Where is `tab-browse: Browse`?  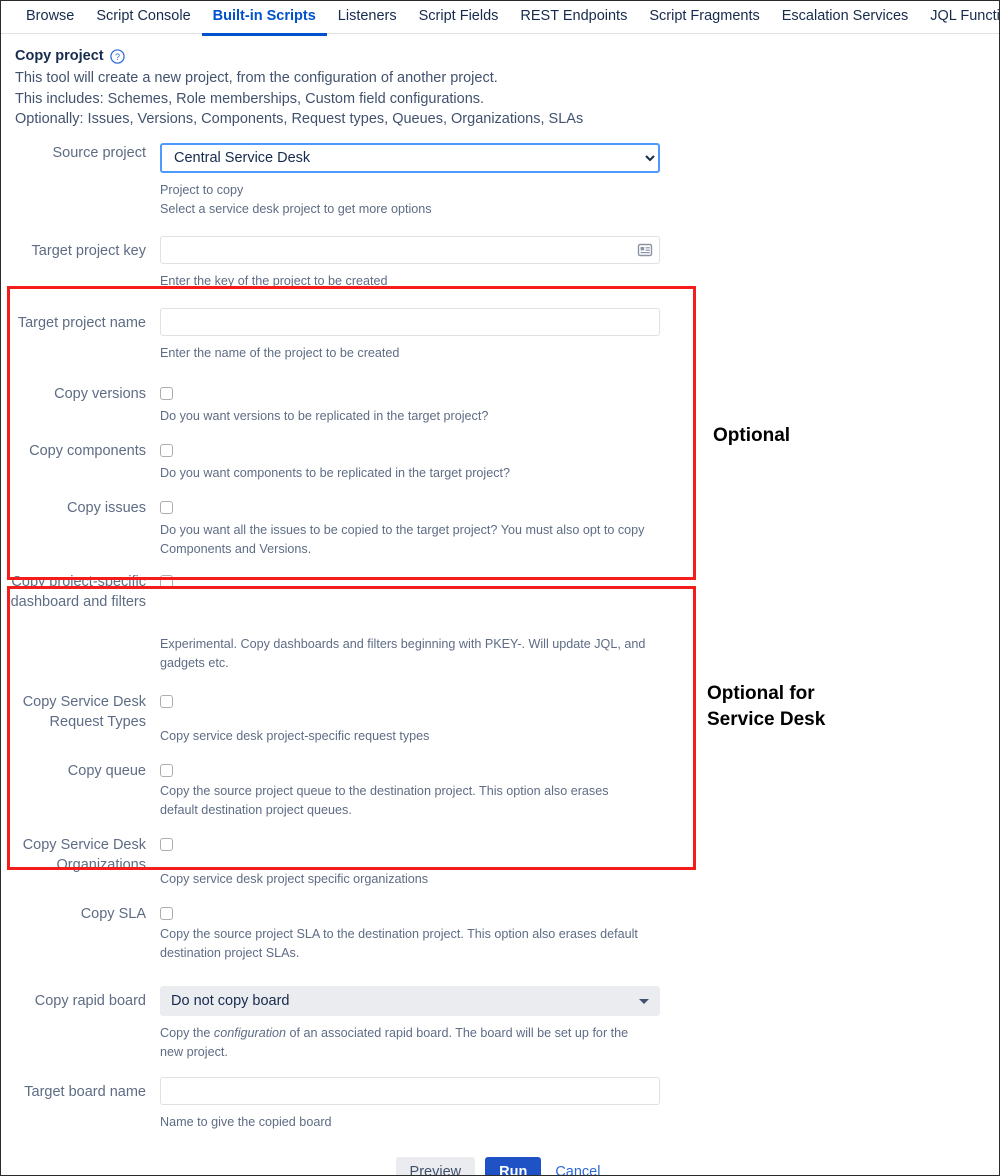 tab-browse: Browse is located at coordinates (50, 18).